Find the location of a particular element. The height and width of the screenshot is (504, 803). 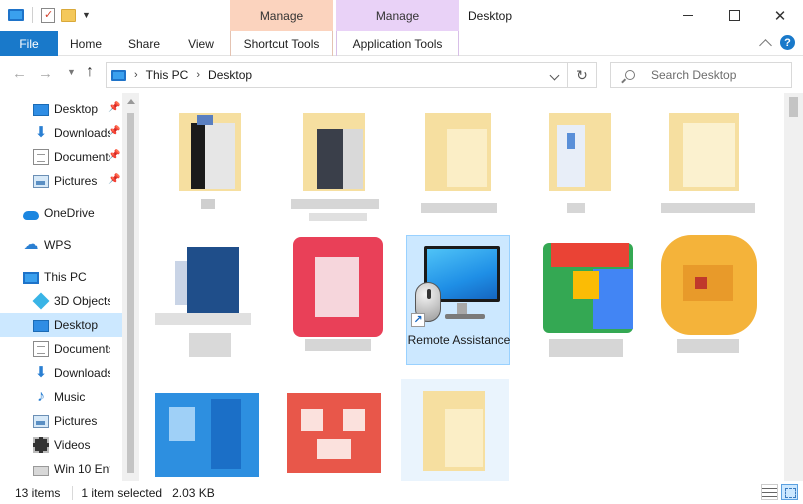

nav-item-videos: Videos is located at coordinates (61, 445).